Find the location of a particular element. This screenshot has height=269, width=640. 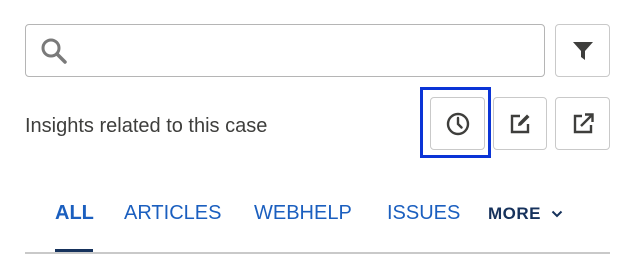

chevron-down-icon is located at coordinates (557, 214).